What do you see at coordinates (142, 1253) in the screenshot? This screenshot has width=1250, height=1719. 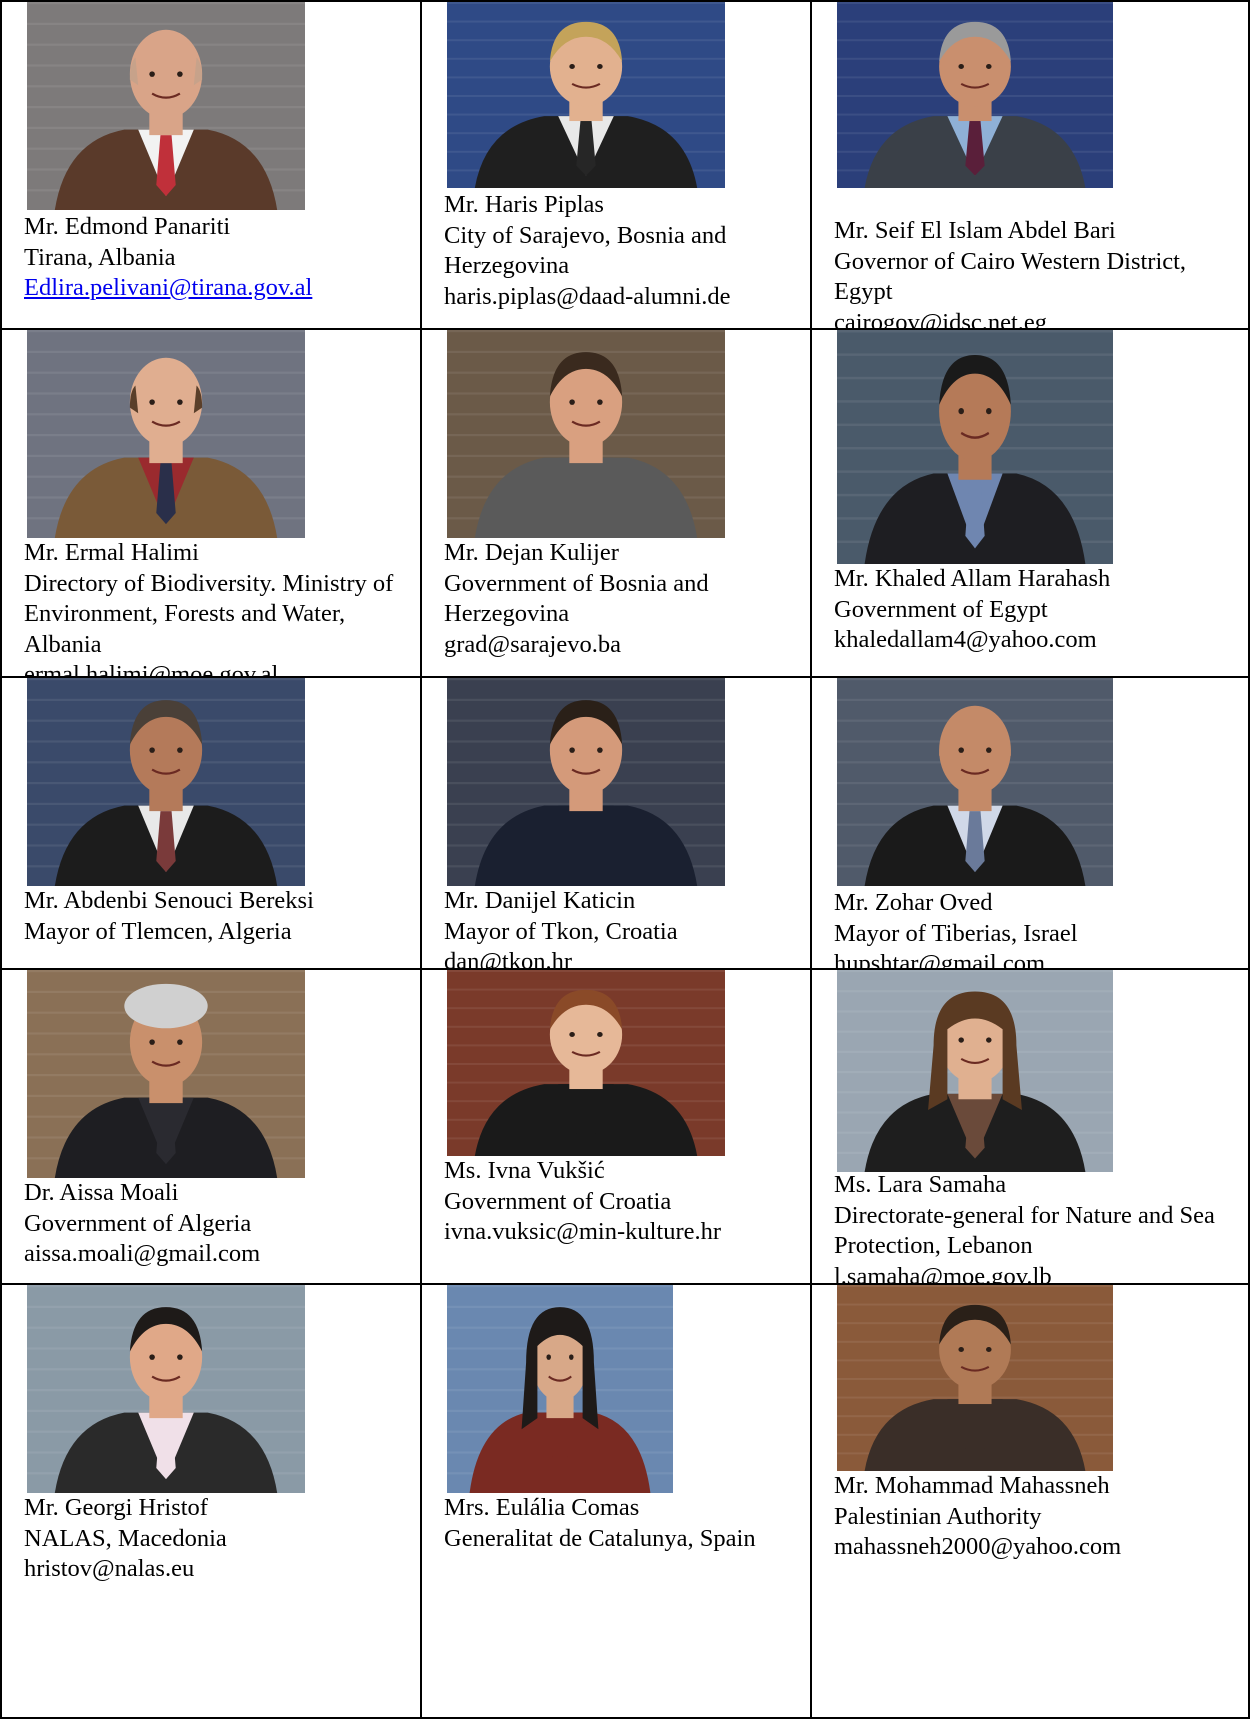 I see `participant-email: aissa.moali@gmail.com` at bounding box center [142, 1253].